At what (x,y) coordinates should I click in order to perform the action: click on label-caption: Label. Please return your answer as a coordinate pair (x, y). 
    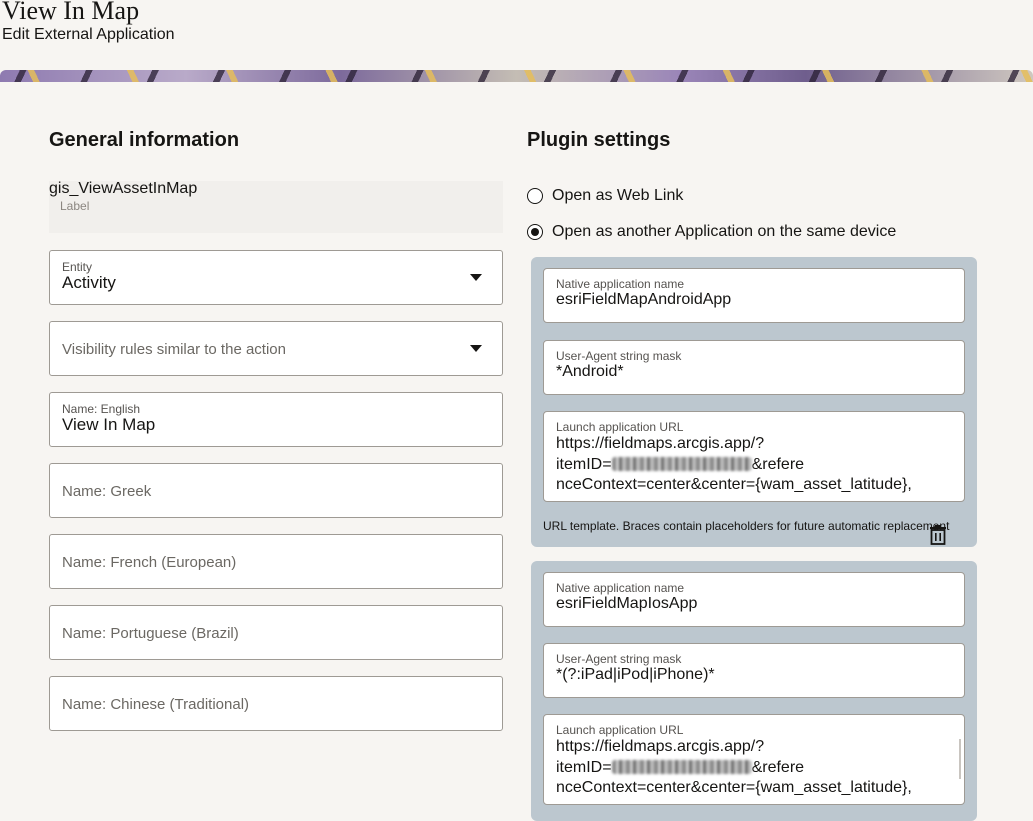
    Looking at the image, I should click on (75, 206).